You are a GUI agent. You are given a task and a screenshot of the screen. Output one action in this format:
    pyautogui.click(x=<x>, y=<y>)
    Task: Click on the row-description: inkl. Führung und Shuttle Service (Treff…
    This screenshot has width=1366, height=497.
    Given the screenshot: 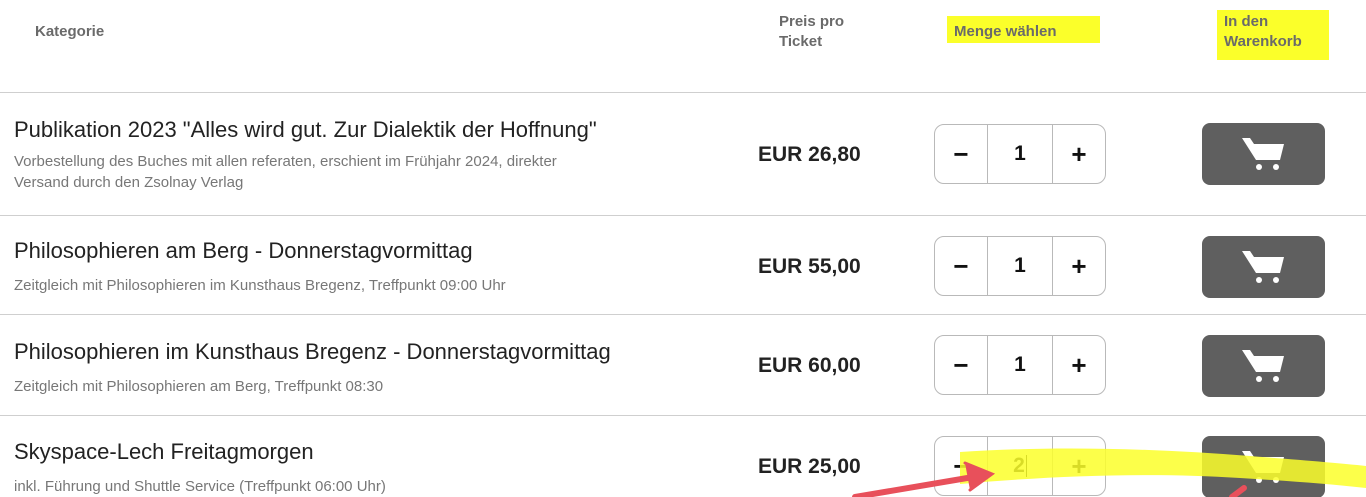 What is the action you would take?
    pyautogui.click(x=200, y=486)
    